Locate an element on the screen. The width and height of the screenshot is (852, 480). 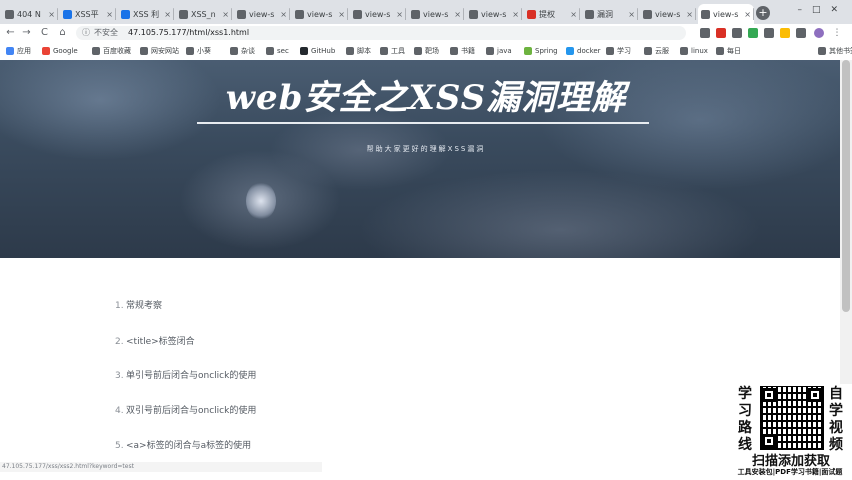
bookmark-item: Google is located at coordinates (60, 51).